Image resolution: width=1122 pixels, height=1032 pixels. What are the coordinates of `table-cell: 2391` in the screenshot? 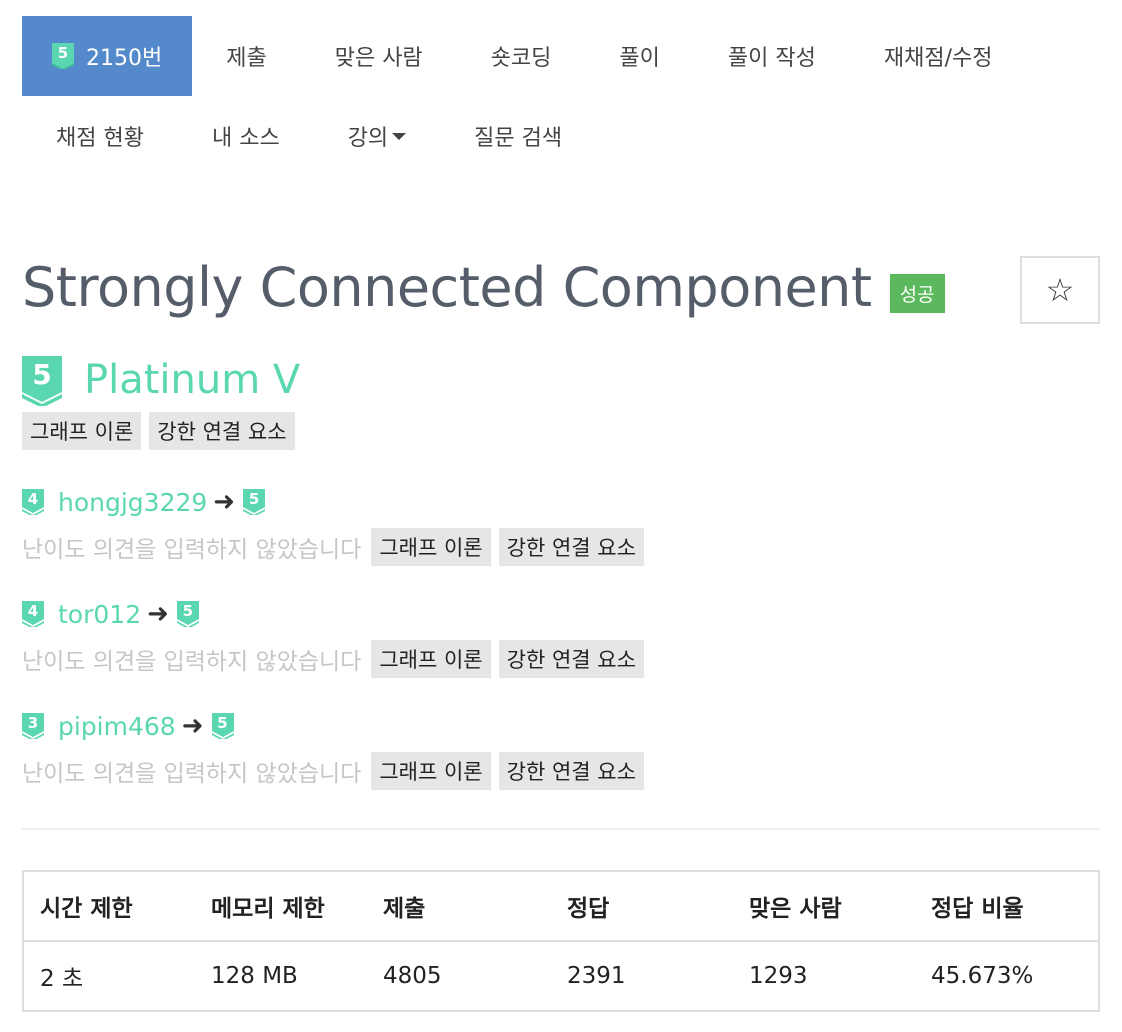 It's located at (596, 976).